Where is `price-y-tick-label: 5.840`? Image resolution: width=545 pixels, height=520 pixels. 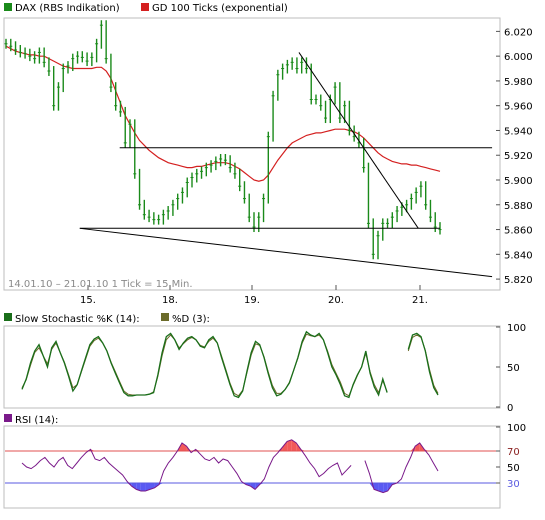
price-y-tick-label: 5.840 is located at coordinates (518, 255).